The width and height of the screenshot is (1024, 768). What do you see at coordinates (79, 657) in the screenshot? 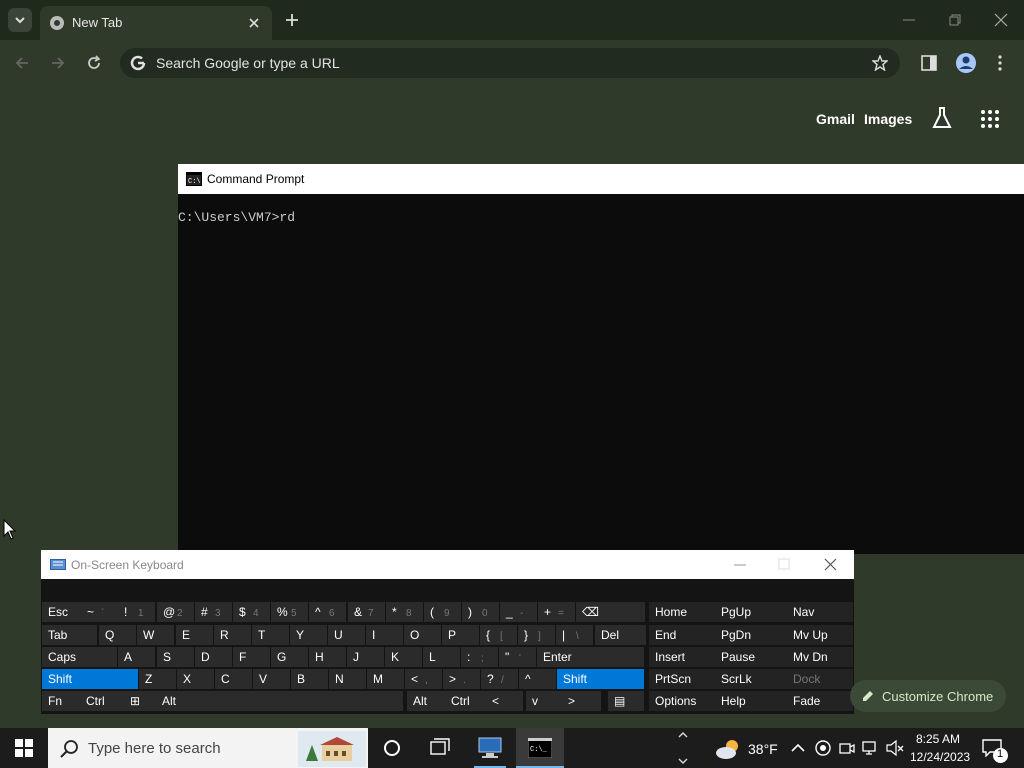
I see `osk-key: Caps` at bounding box center [79, 657].